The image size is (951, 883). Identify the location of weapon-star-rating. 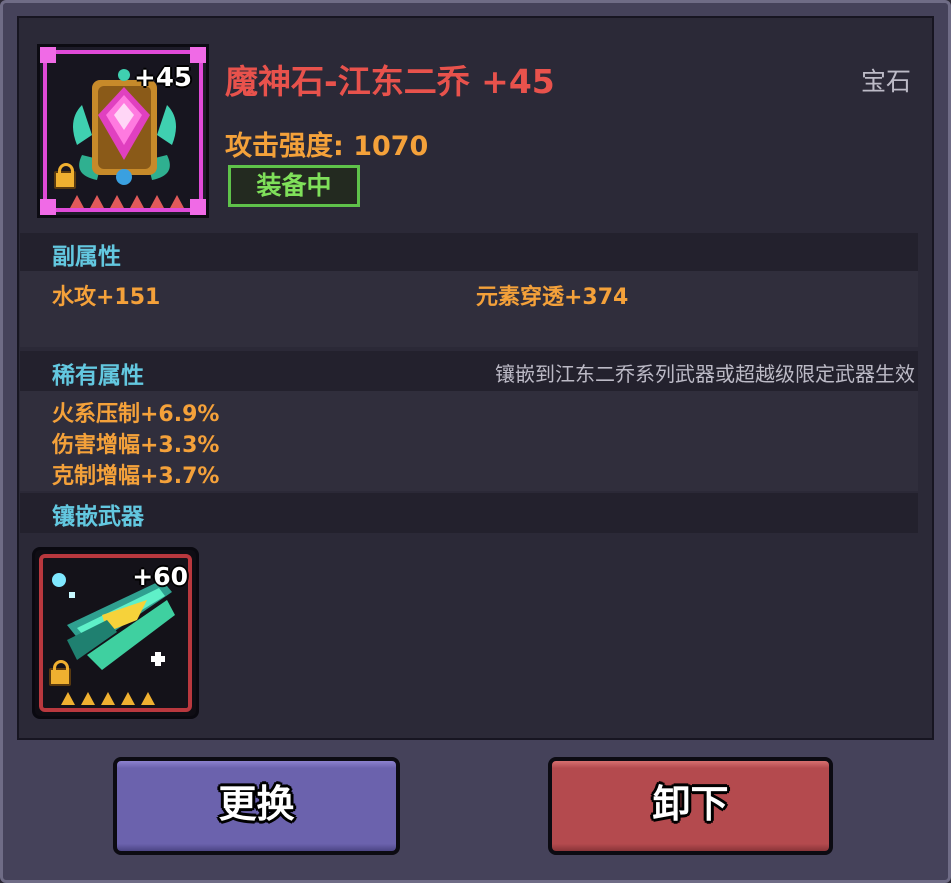
(108, 698).